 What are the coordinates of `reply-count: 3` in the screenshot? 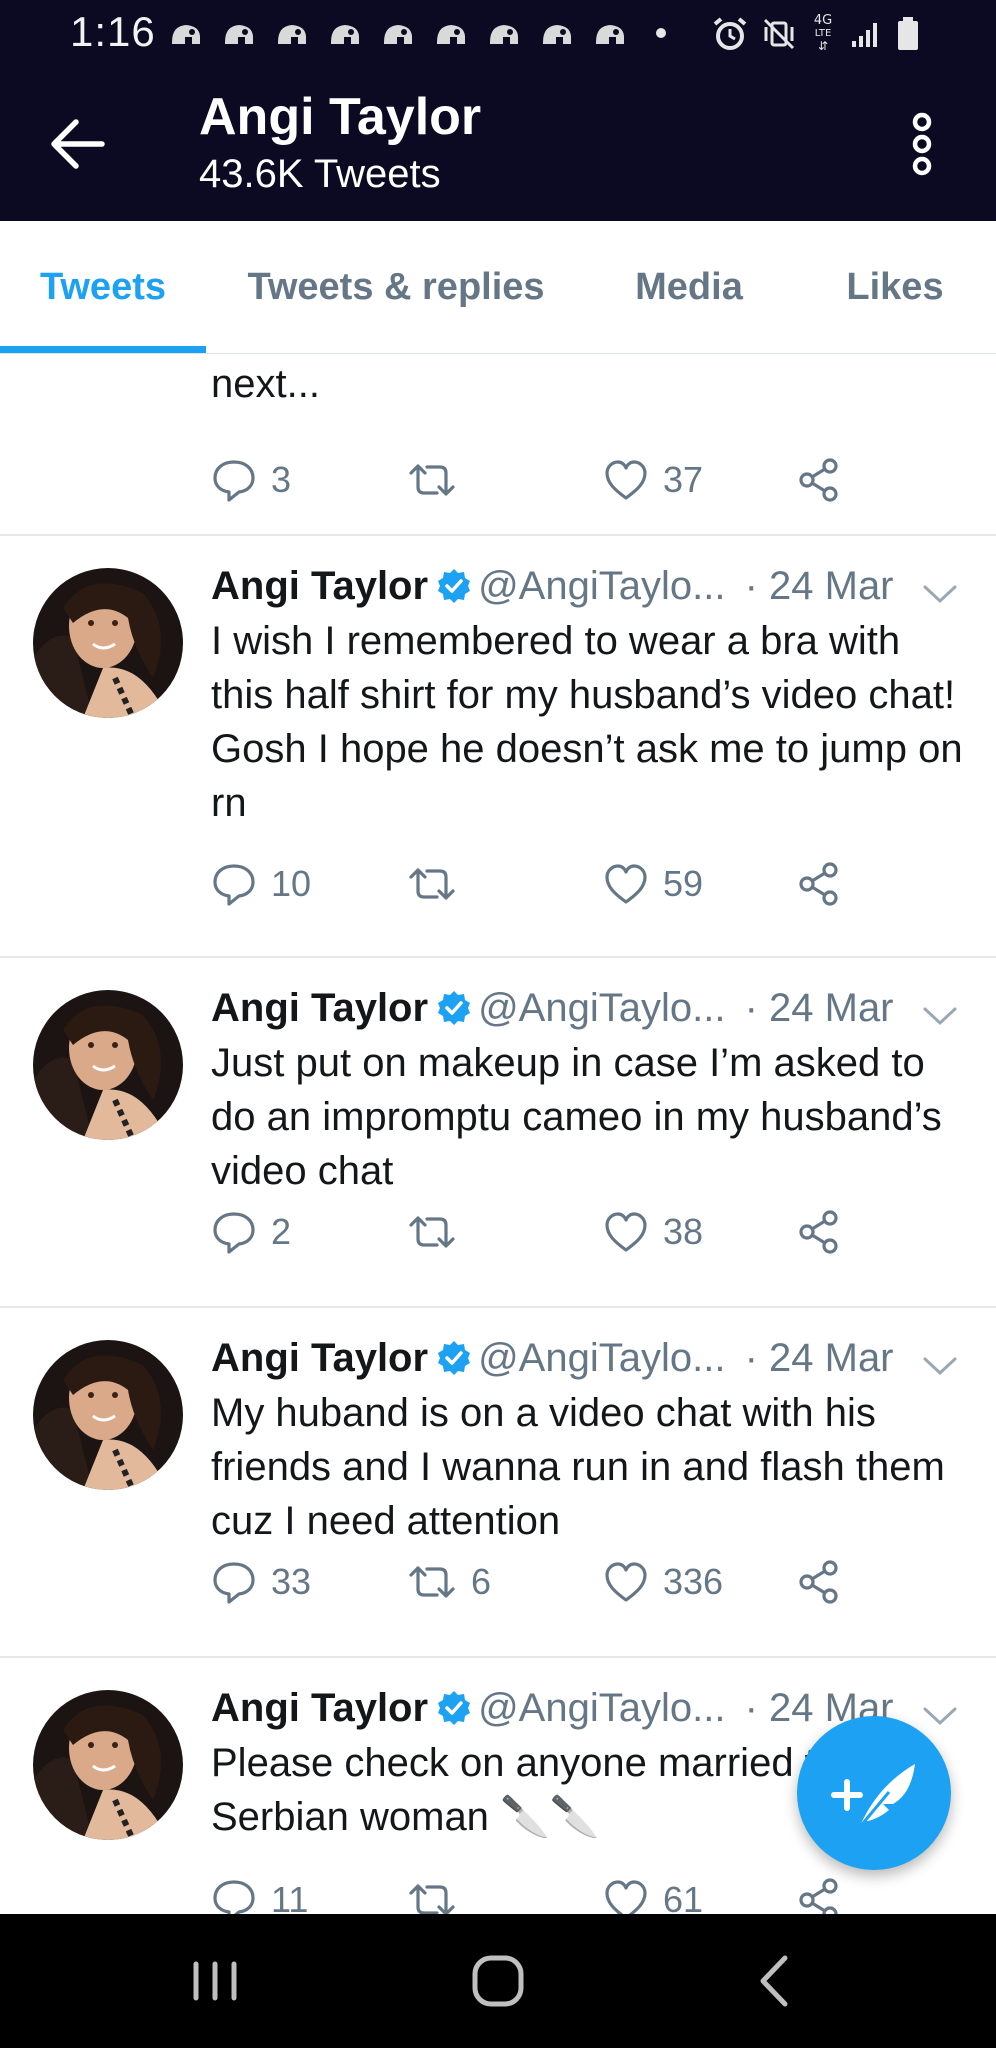 It's located at (281, 479).